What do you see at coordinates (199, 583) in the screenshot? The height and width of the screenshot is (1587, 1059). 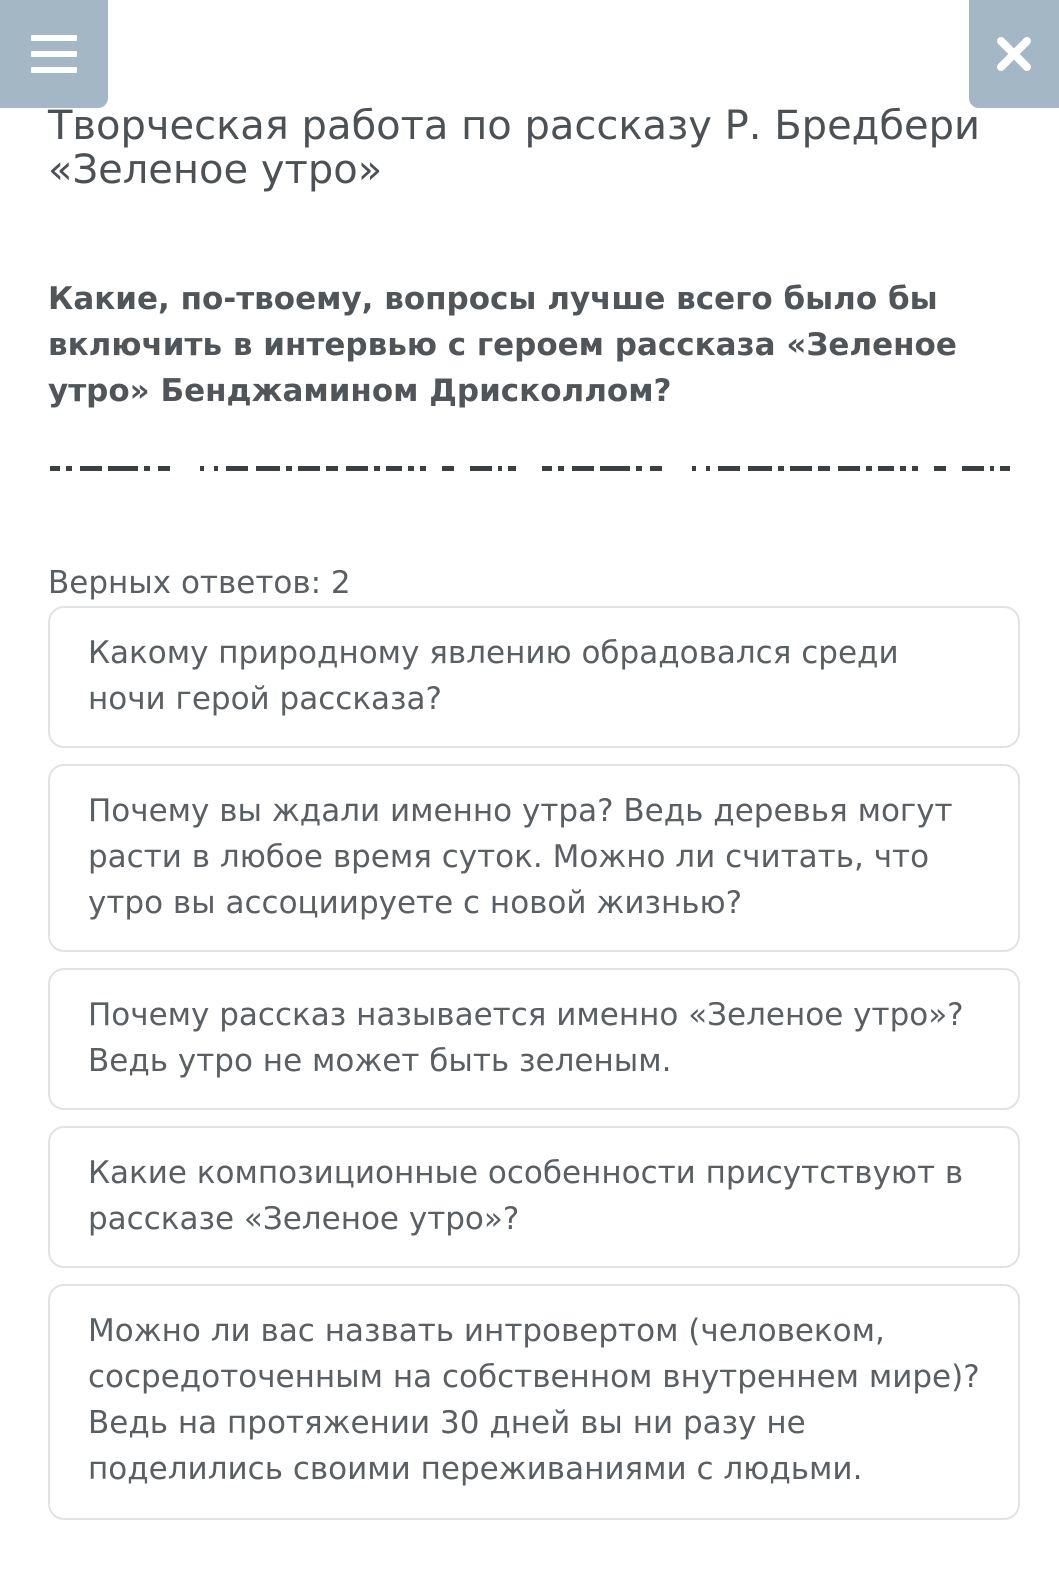 I see `correct-answers-count: Верных ответов: 2` at bounding box center [199, 583].